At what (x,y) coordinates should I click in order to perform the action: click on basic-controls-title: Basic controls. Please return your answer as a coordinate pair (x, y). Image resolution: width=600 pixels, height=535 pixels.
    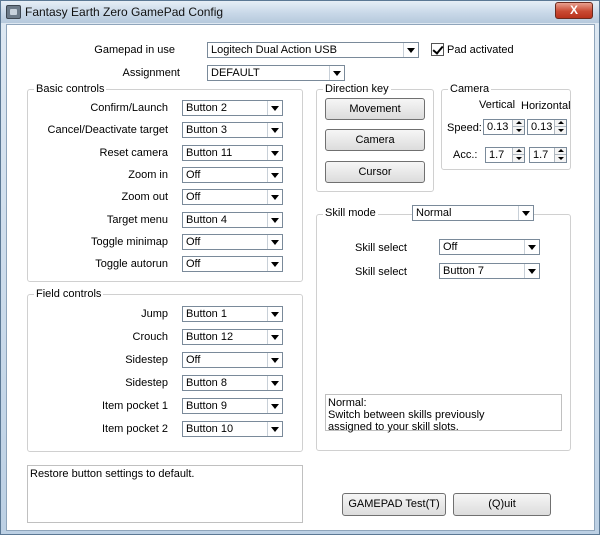
    Looking at the image, I should click on (70, 89).